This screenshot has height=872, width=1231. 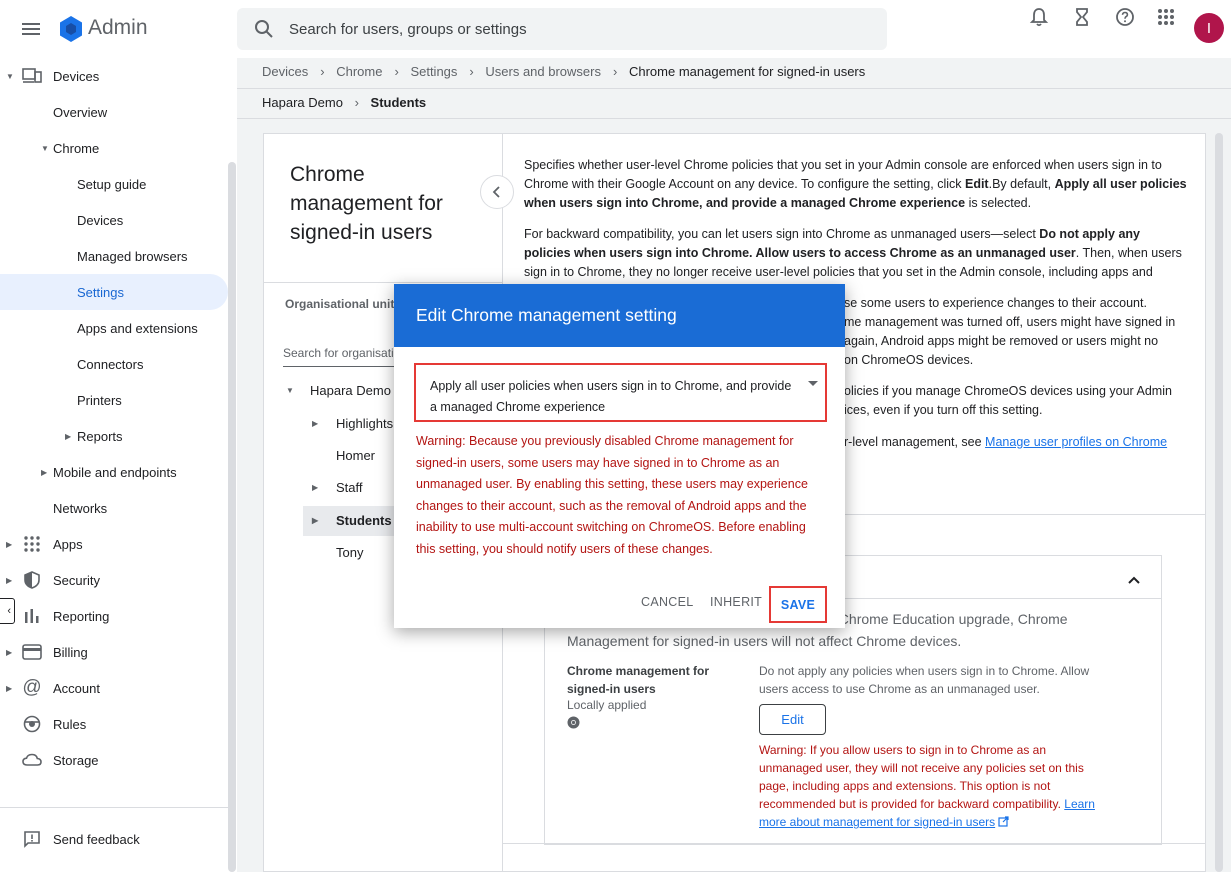 I want to click on breadcrumb-divider, so click(x=734, y=88).